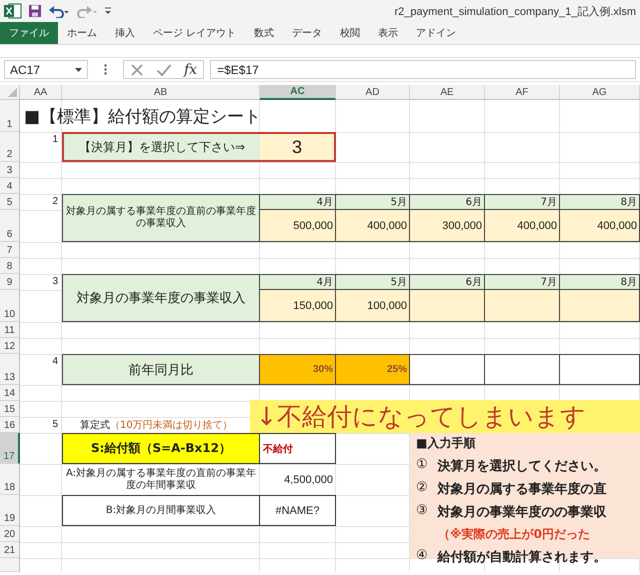  I want to click on table-cell: #NAME?, so click(298, 510).